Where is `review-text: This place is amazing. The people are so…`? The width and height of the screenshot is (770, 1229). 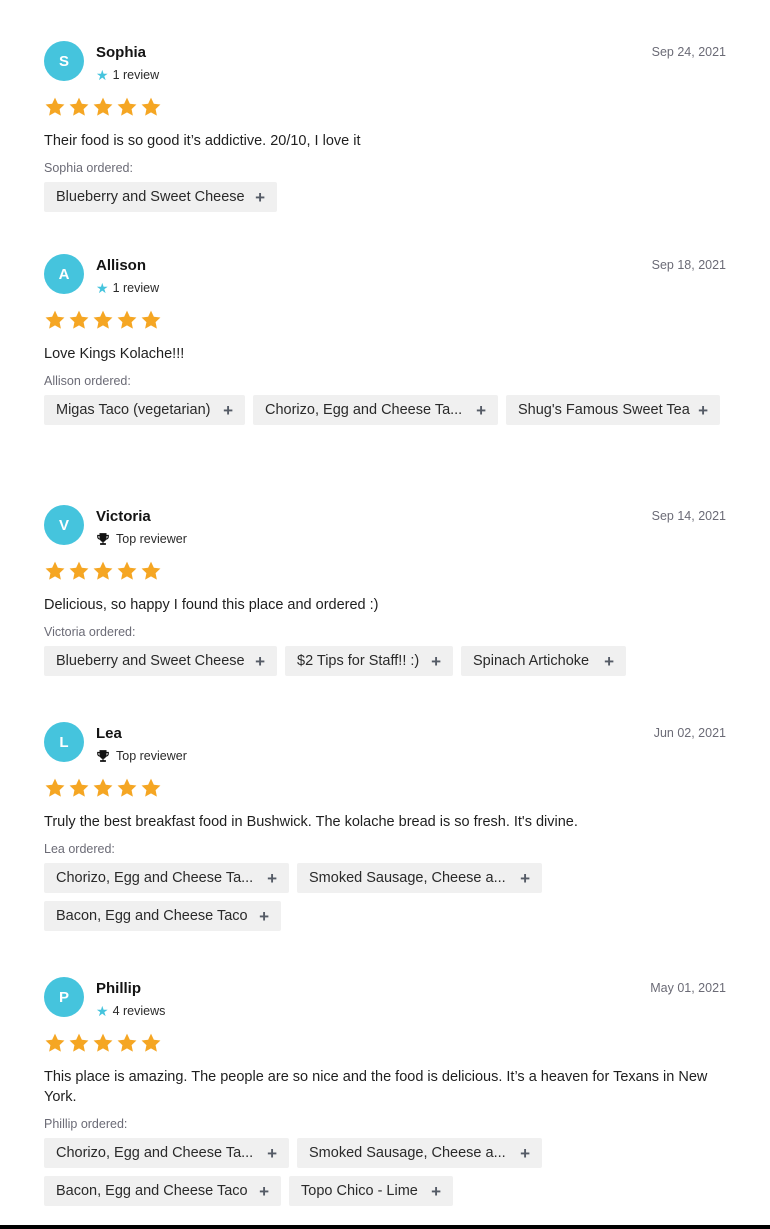
review-text: This place is amazing. The people are so… is located at coordinates (376, 1087).